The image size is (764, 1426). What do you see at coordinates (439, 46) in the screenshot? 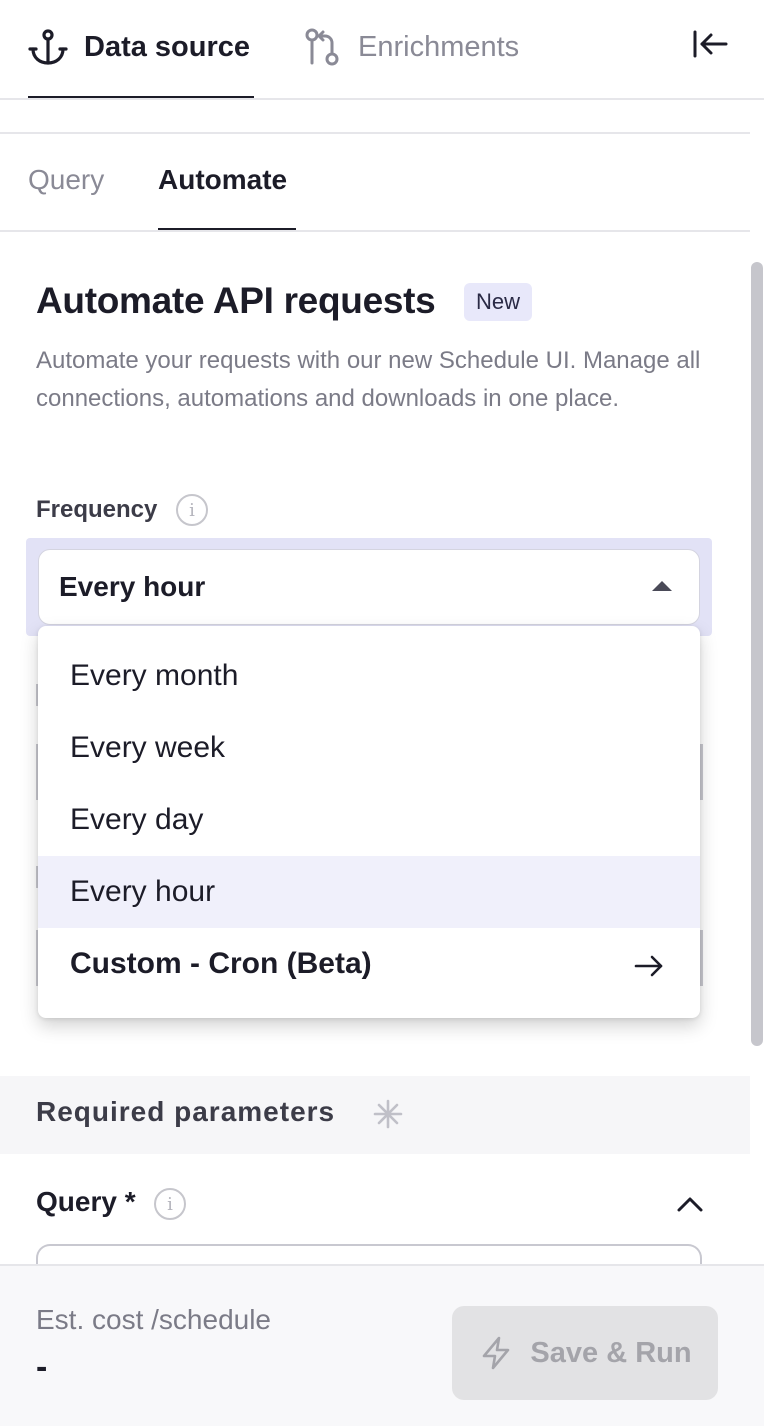
I see `tab-enrichments-label: Enrichments` at bounding box center [439, 46].